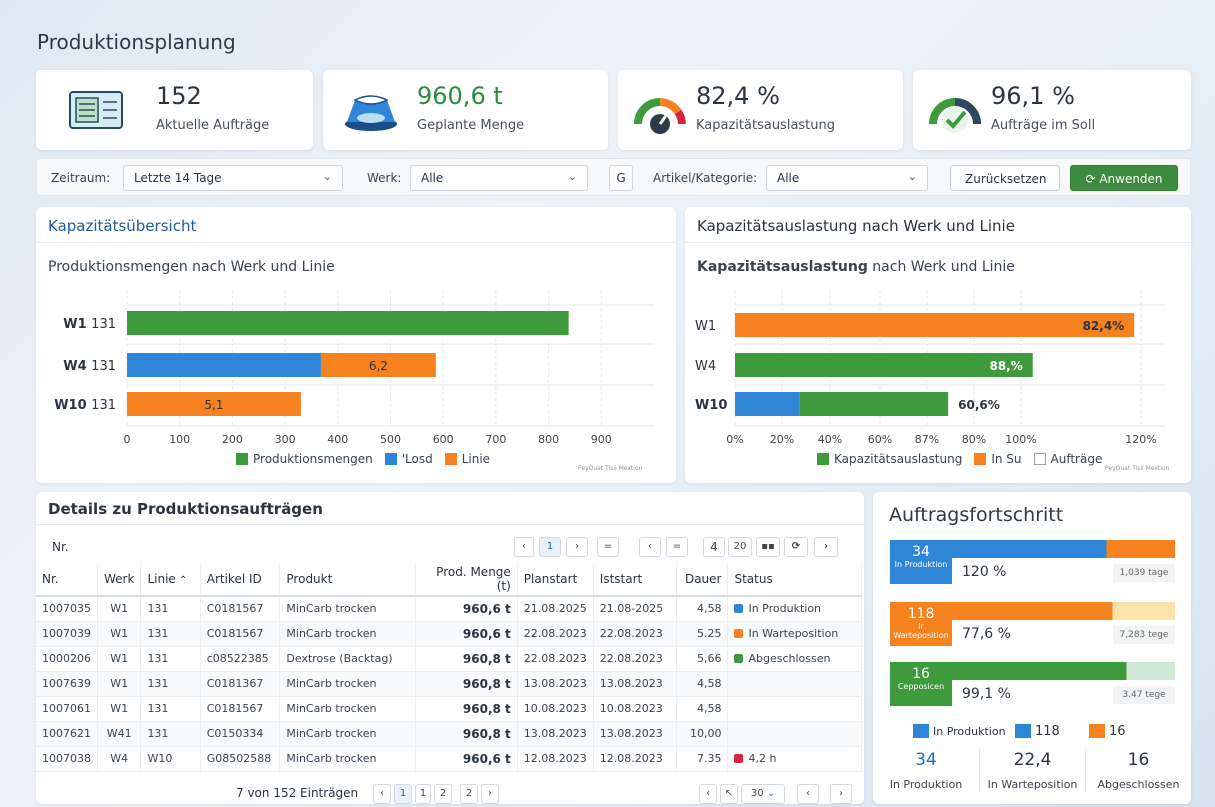  I want to click on y-category-label: W10, so click(711, 405).